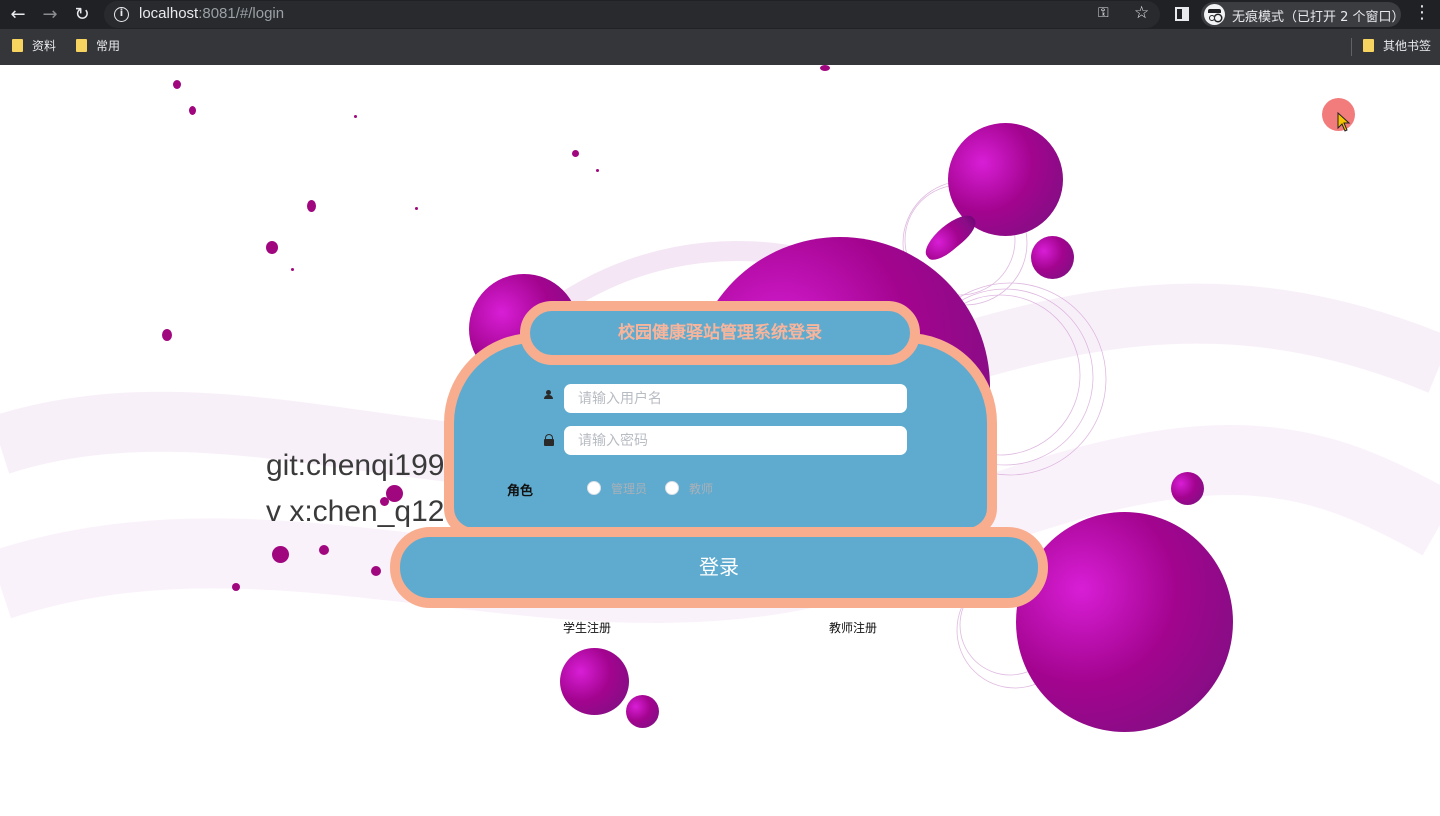 Image resolution: width=1440 pixels, height=816 pixels. What do you see at coordinates (719, 567) in the screenshot?
I see `login-button: 登录` at bounding box center [719, 567].